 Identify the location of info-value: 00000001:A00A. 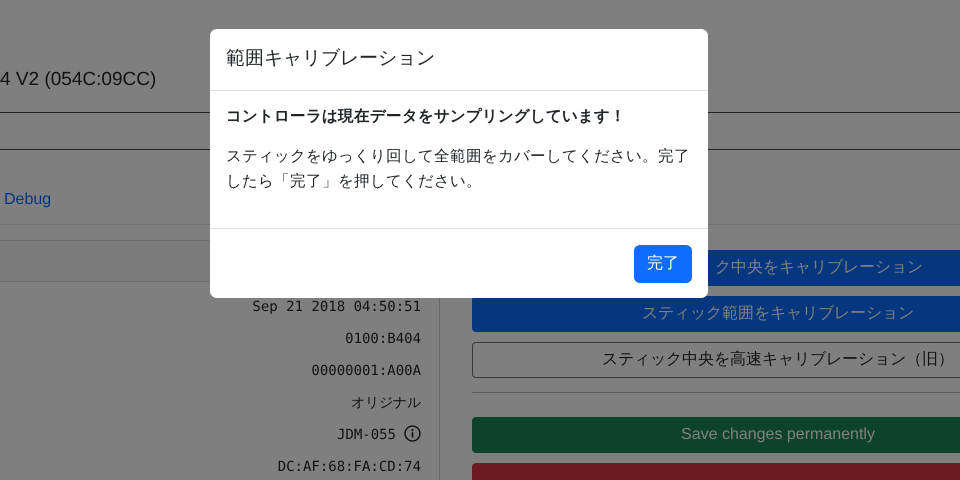
(366, 371).